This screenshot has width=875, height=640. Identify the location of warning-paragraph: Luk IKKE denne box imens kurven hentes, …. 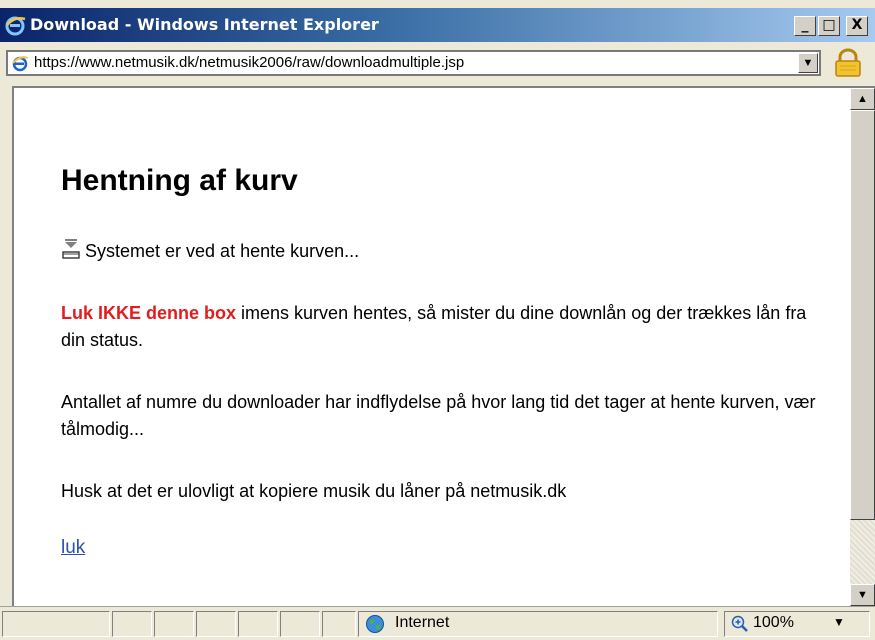
(441, 327).